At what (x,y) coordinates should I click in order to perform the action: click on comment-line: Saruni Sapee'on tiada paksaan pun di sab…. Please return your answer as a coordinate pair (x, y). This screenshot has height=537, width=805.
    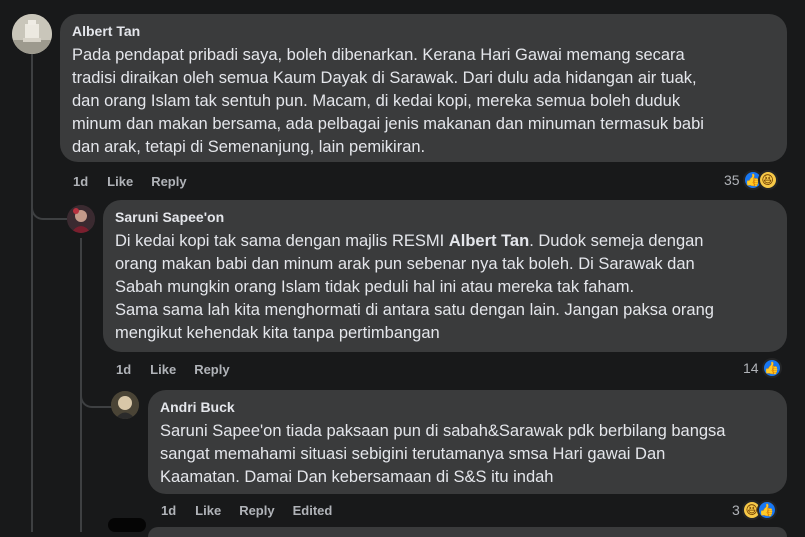
    Looking at the image, I should click on (443, 431).